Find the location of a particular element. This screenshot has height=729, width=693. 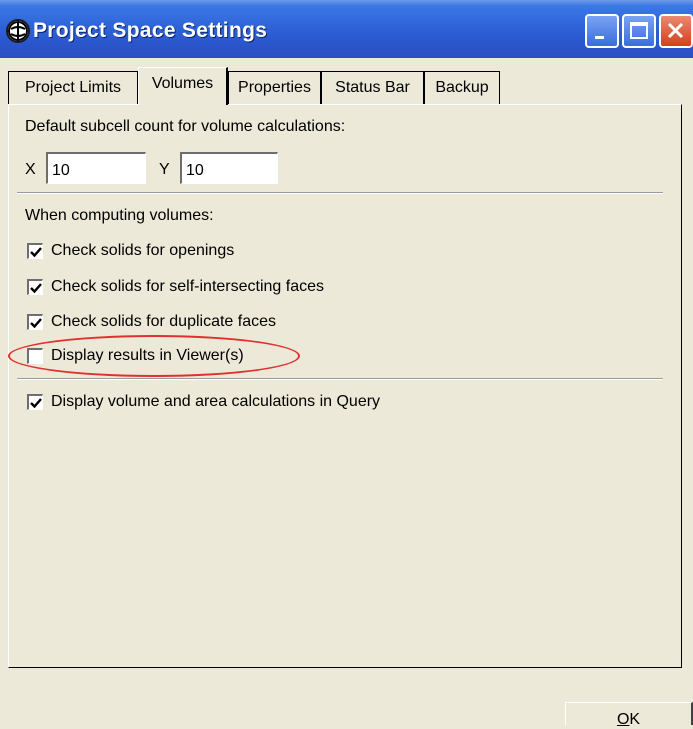

ok-accelerator: O is located at coordinates (623, 719).